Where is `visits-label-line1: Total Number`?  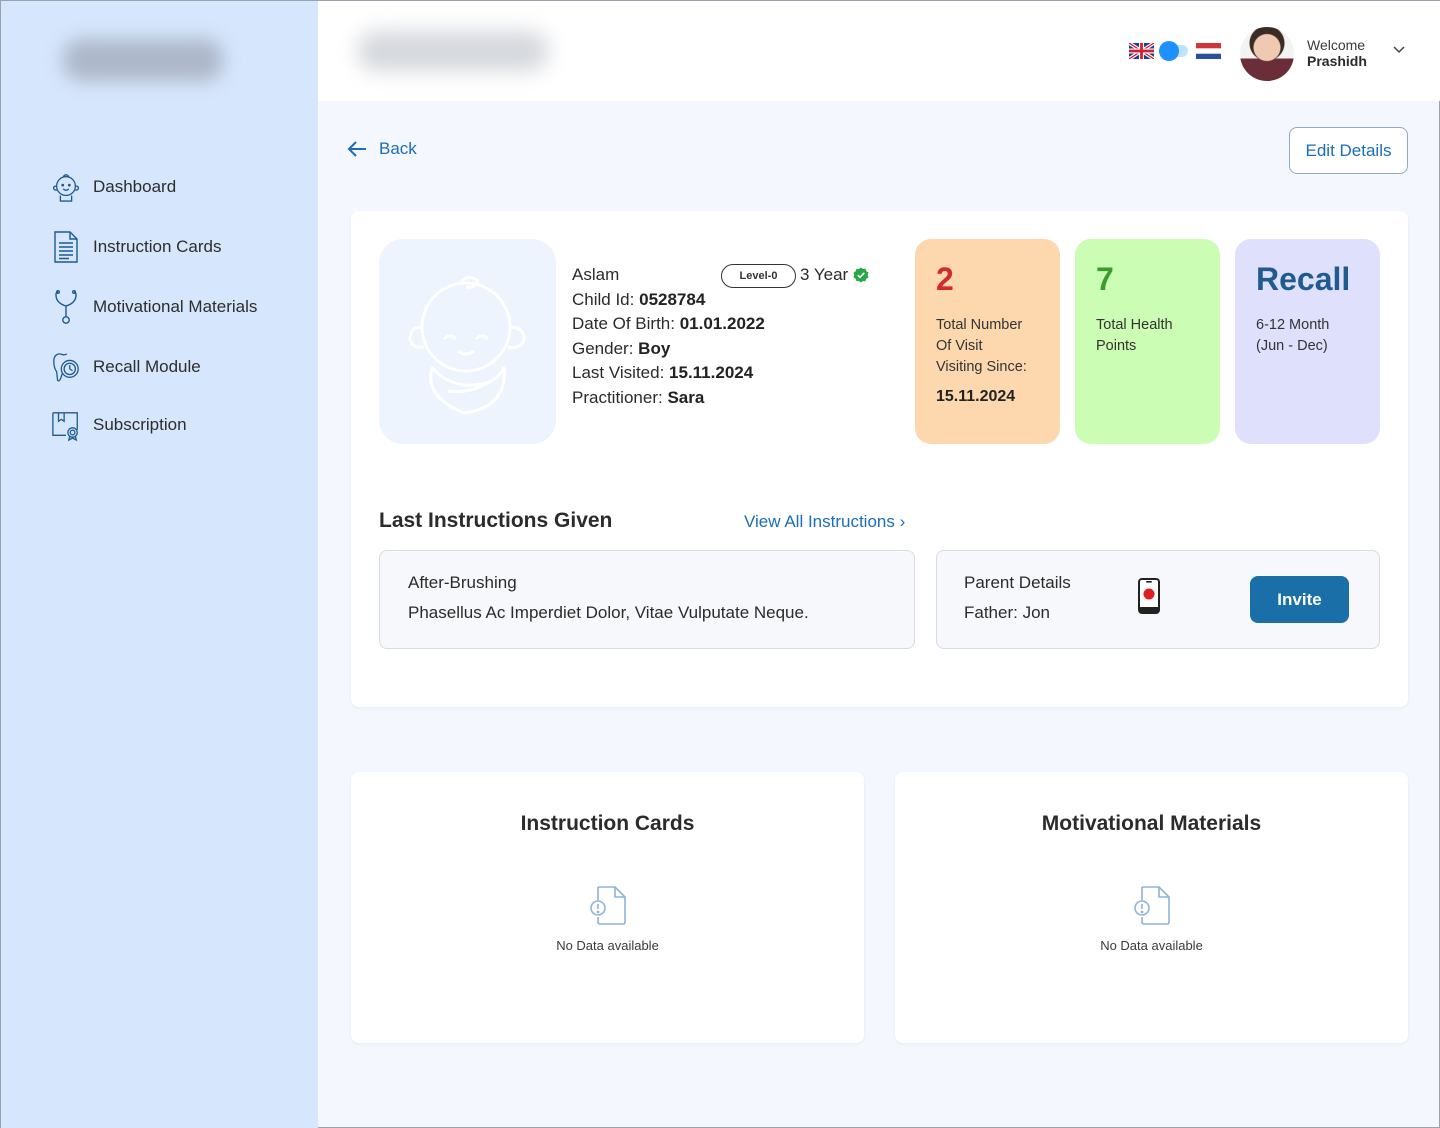 visits-label-line1: Total Number is located at coordinates (979, 325).